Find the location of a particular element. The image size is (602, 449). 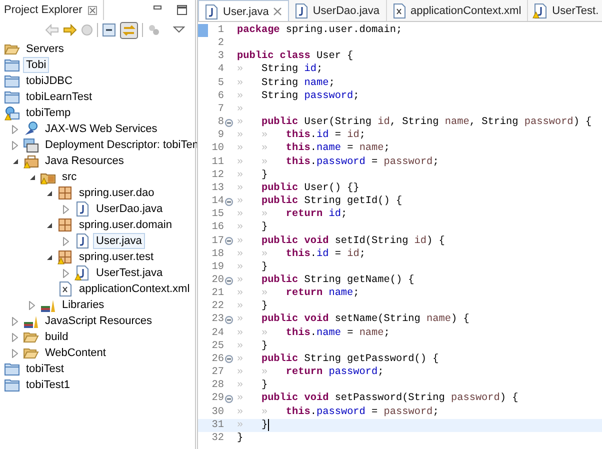

tree-item: User.java is located at coordinates (119, 241).